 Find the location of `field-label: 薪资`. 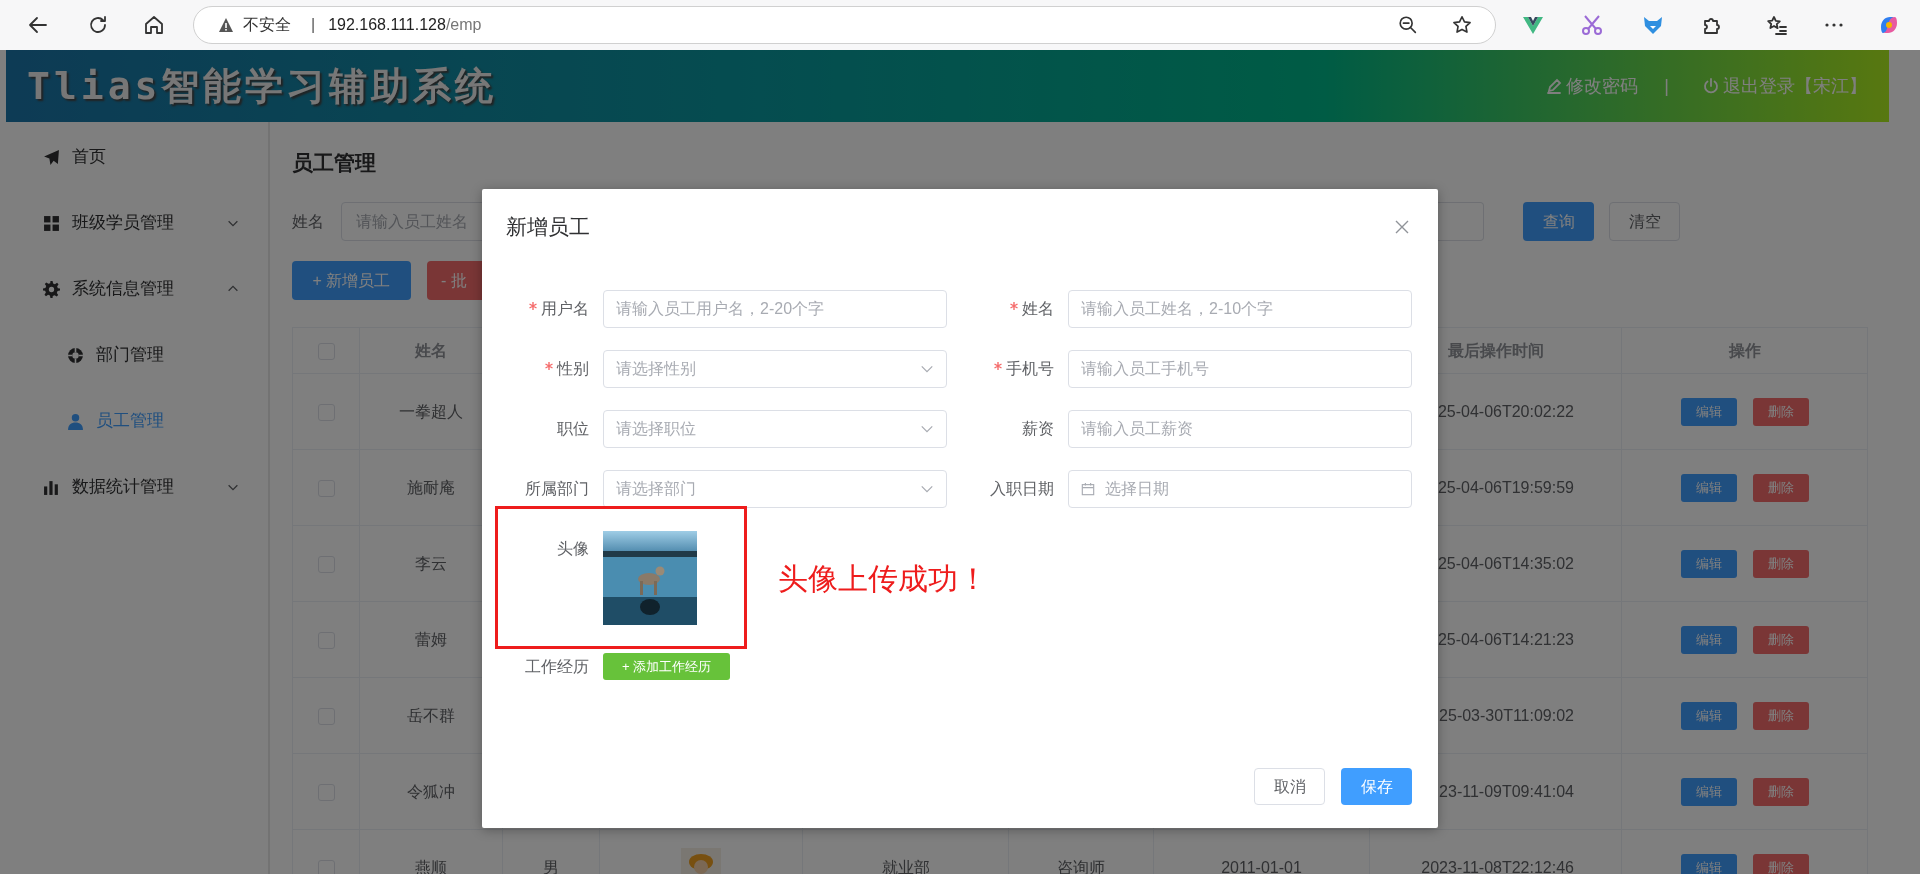

field-label: 薪资 is located at coordinates (1038, 429).